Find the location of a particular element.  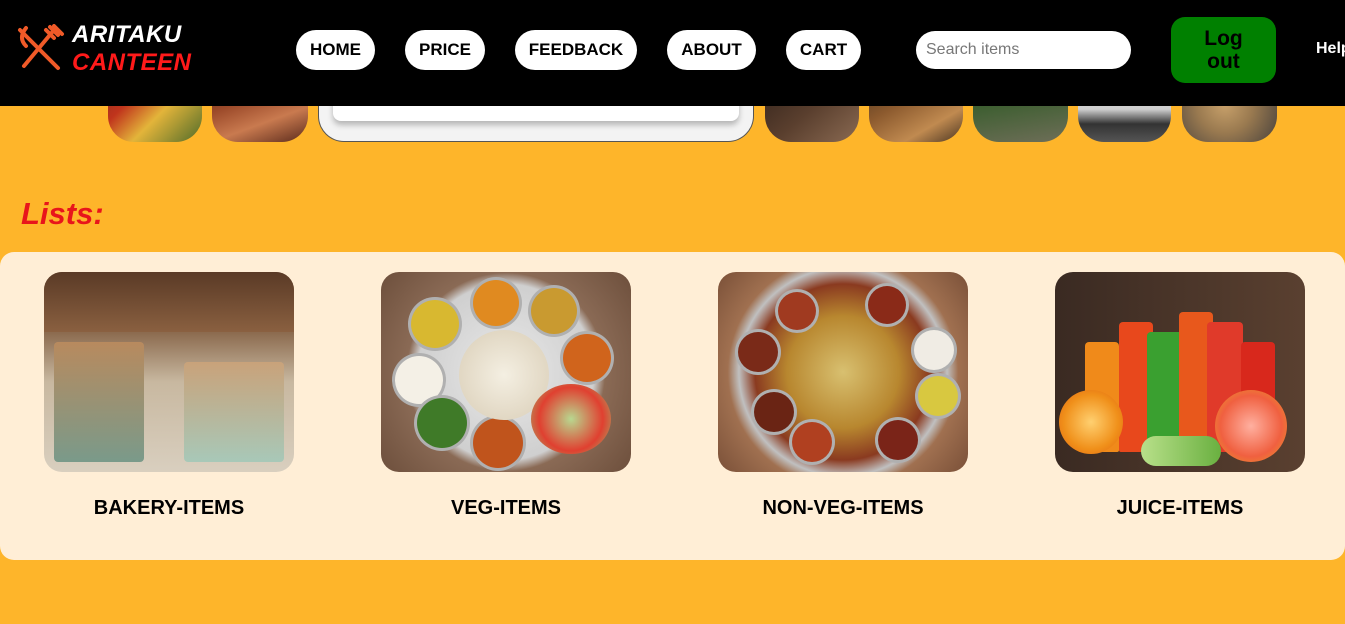

category-card-bakery: BAKERY-ITEMS is located at coordinates (169, 396).